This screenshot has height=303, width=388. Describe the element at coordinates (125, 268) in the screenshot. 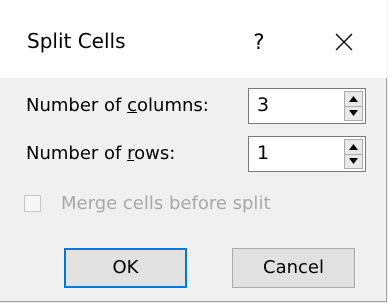

I see `ok-button: OK` at that location.